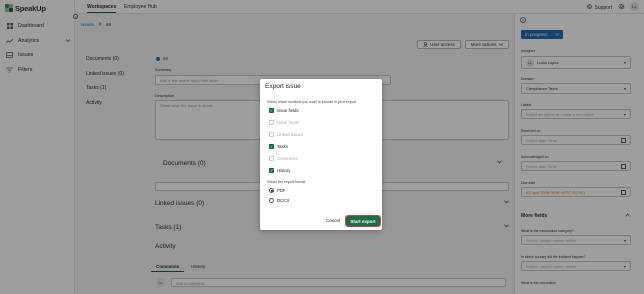 The image size is (644, 294). I want to click on radio-selected-icon, so click(271, 190).